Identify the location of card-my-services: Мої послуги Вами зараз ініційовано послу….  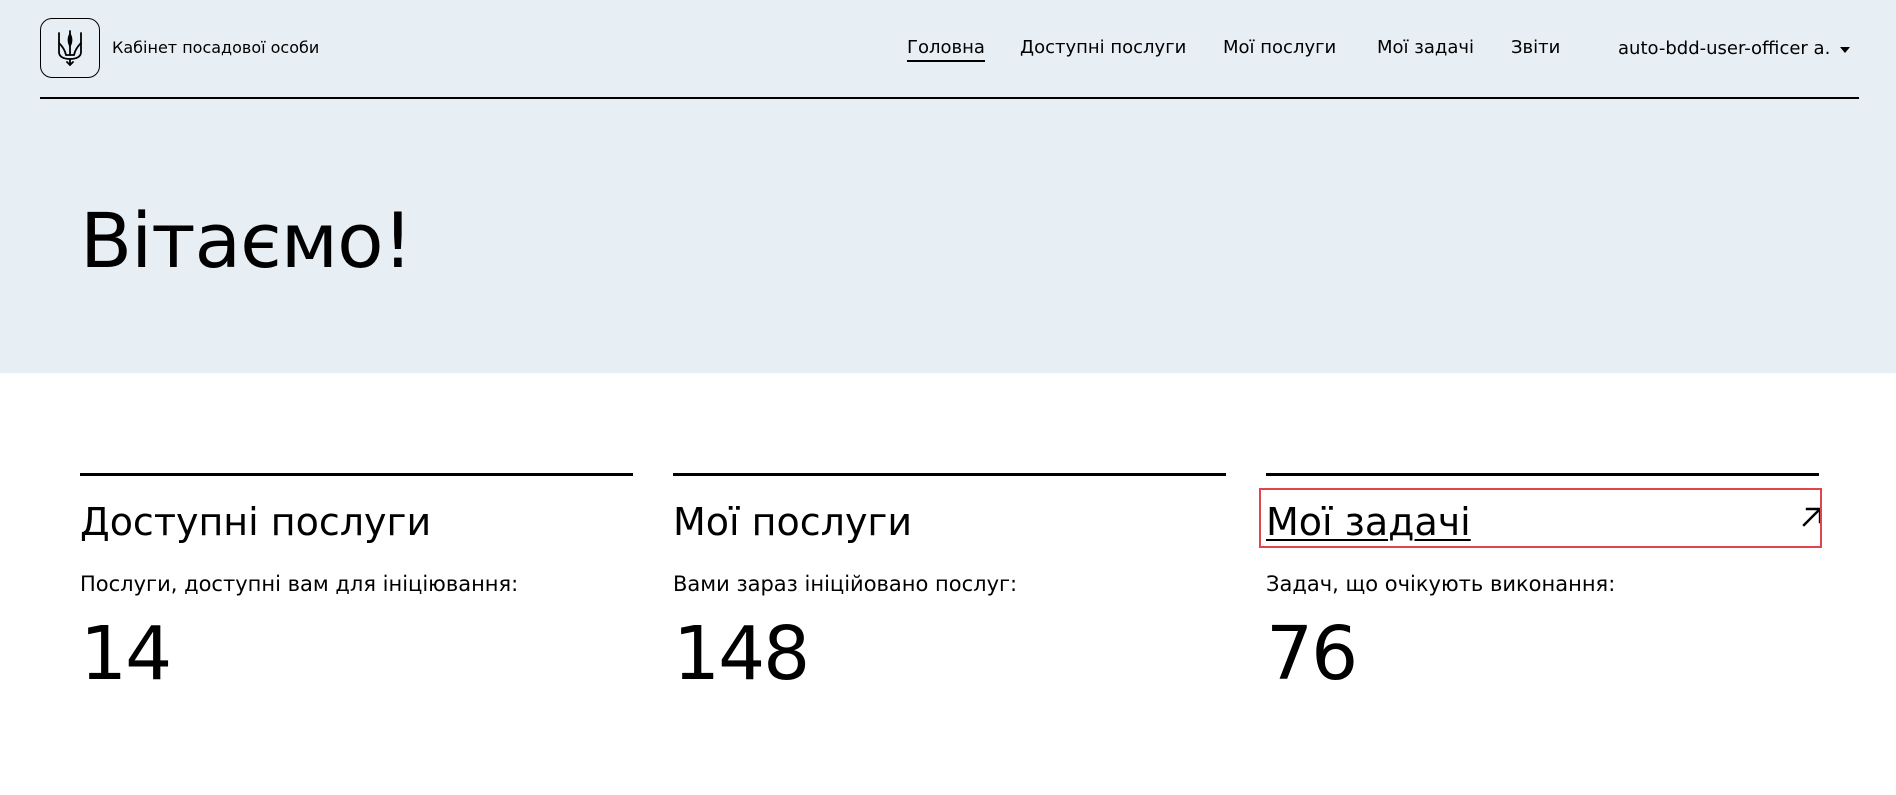
(949, 588).